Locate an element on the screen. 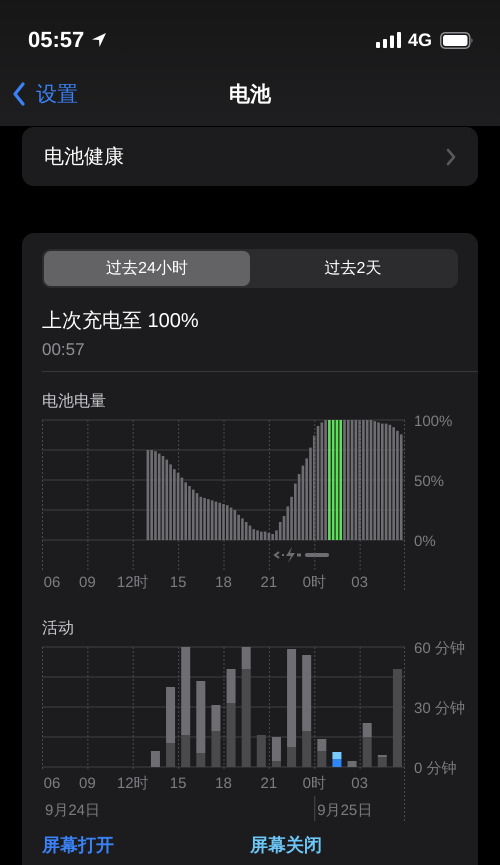  y-axis-label: 30 分钟 is located at coordinates (439, 708).